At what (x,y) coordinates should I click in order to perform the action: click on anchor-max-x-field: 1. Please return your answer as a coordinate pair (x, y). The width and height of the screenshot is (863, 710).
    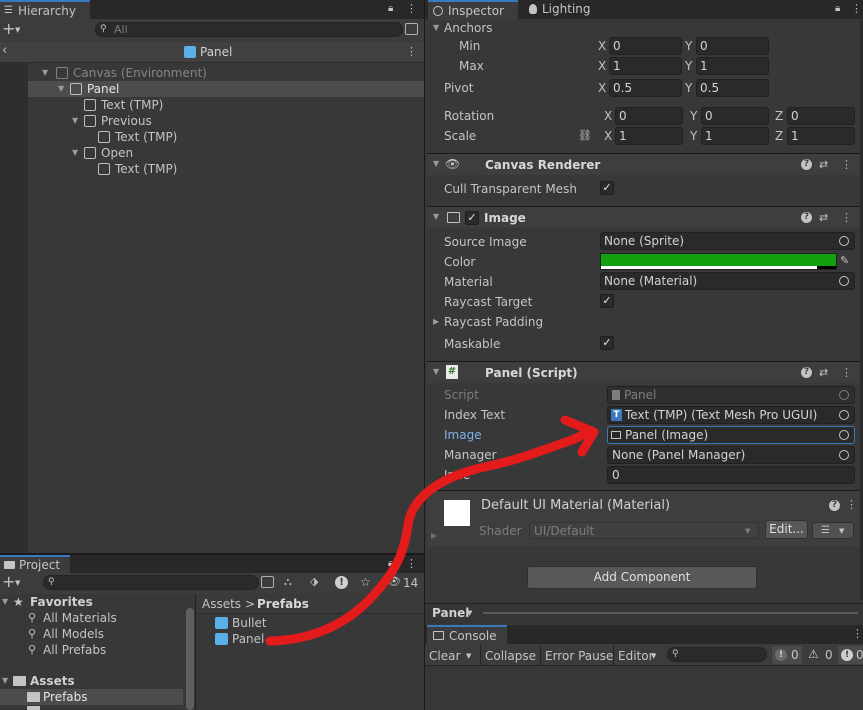
    Looking at the image, I should click on (645, 66).